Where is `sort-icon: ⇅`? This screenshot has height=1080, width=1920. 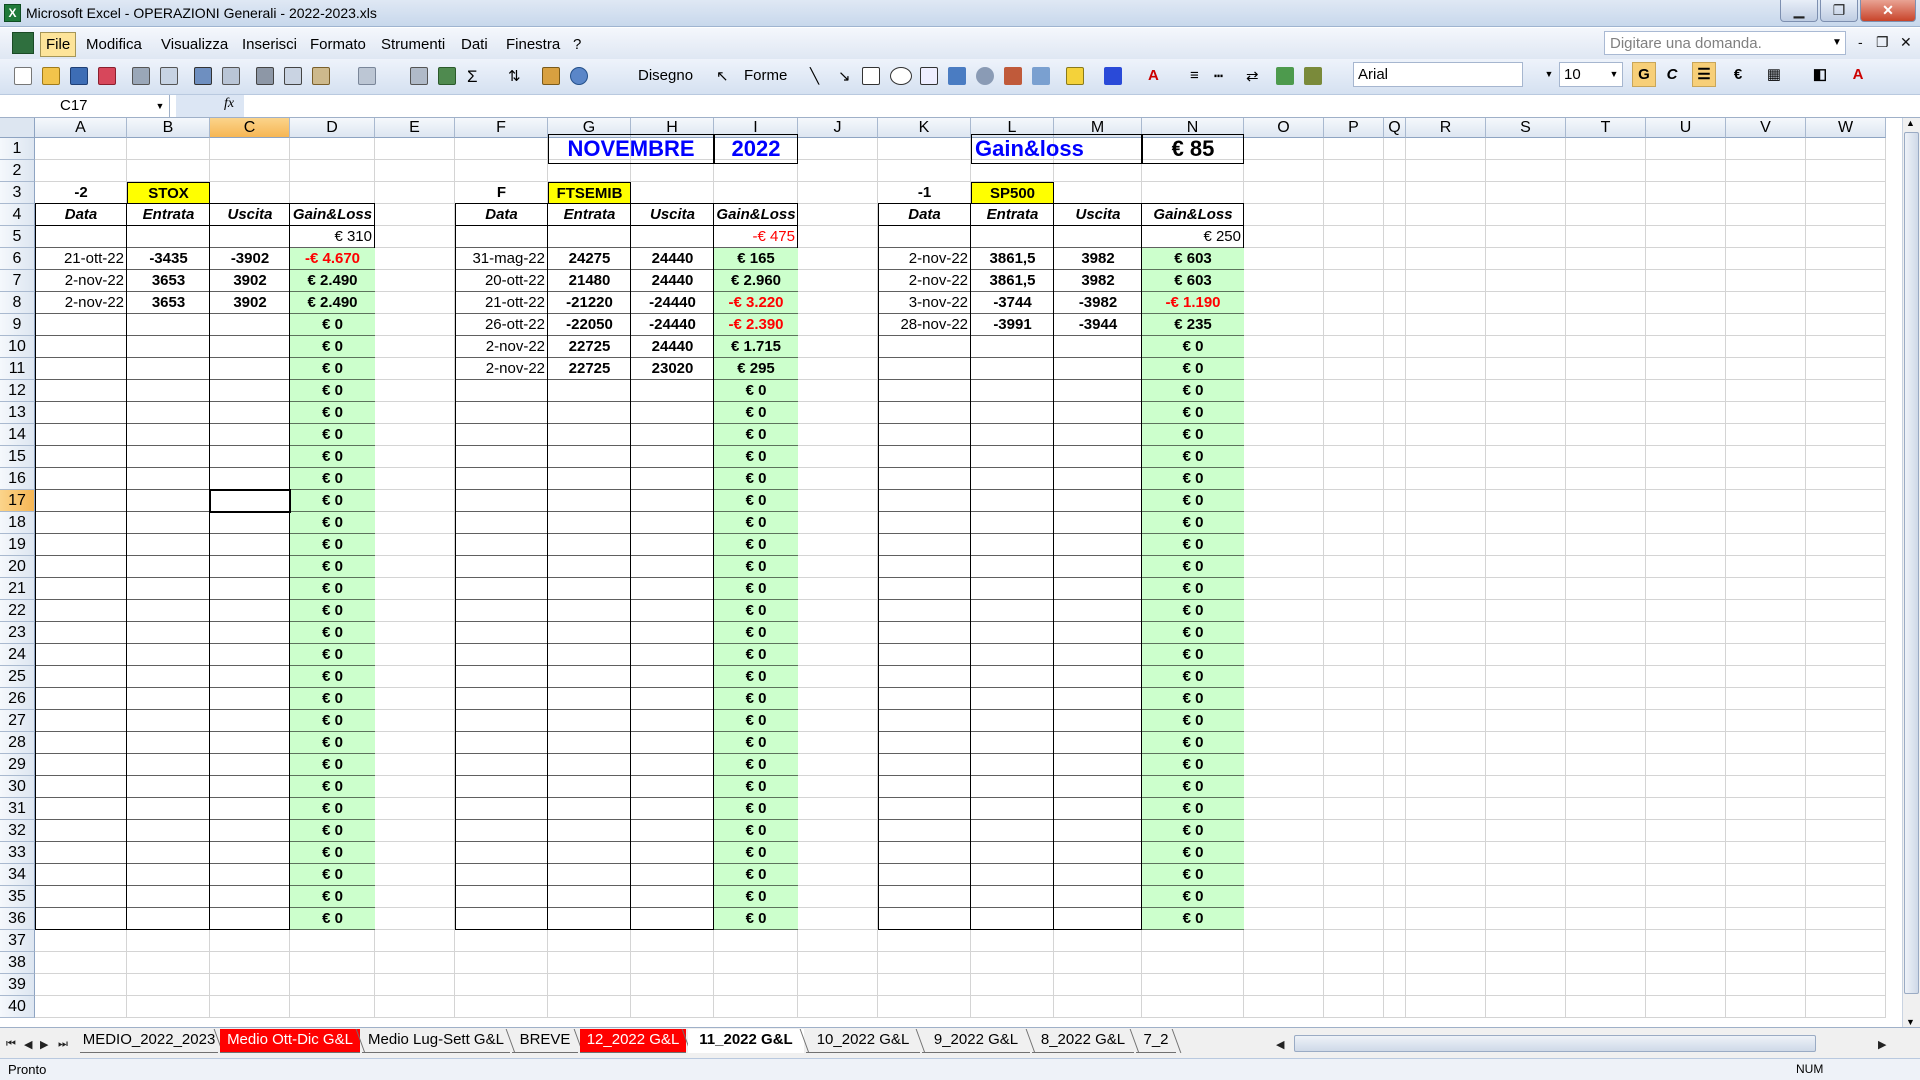 sort-icon: ⇅ is located at coordinates (514, 76).